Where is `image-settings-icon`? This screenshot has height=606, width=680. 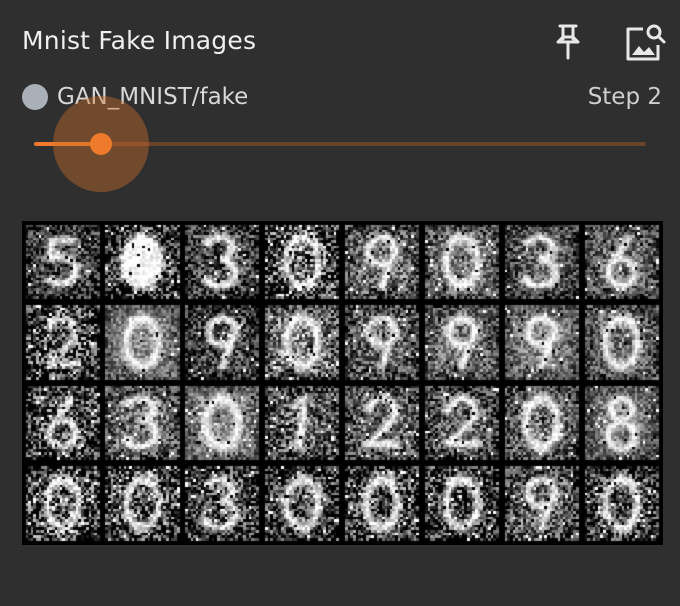
image-settings-icon is located at coordinates (646, 42).